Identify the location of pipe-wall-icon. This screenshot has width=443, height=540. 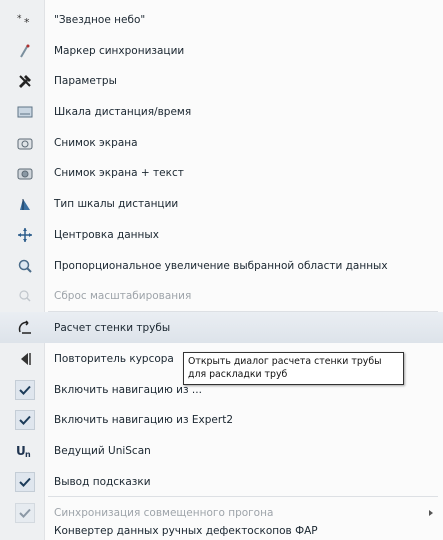
(25, 328).